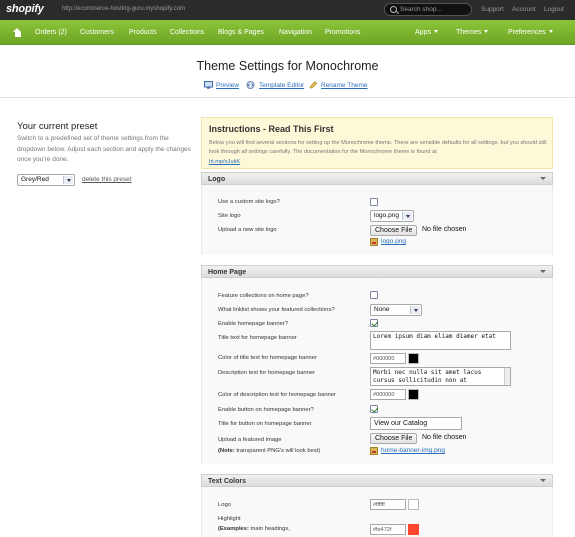 The height and width of the screenshot is (537, 575). What do you see at coordinates (227, 481) in the screenshot?
I see `section-title: Text Colors` at bounding box center [227, 481].